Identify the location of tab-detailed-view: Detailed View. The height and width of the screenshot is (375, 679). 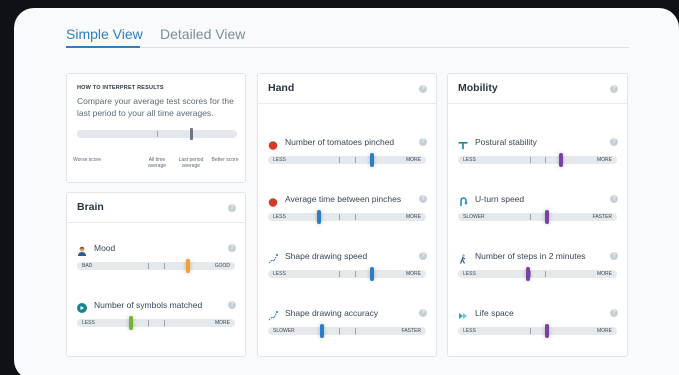
(202, 34).